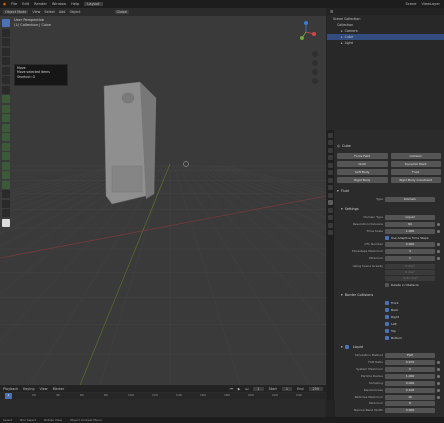 This screenshot has width=444, height=423. I want to click on gravity-z-field: -9.81 m/s², so click(410, 278).